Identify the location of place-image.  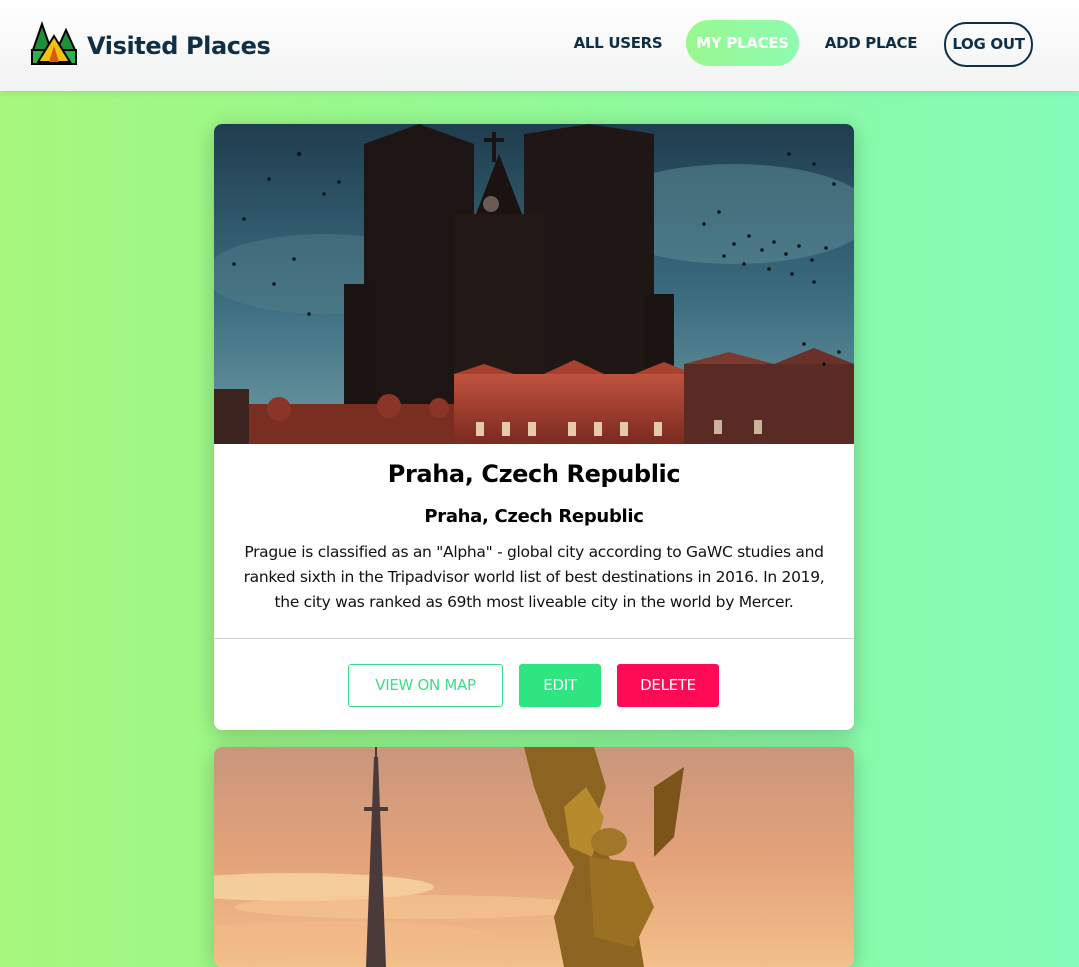
(534, 857).